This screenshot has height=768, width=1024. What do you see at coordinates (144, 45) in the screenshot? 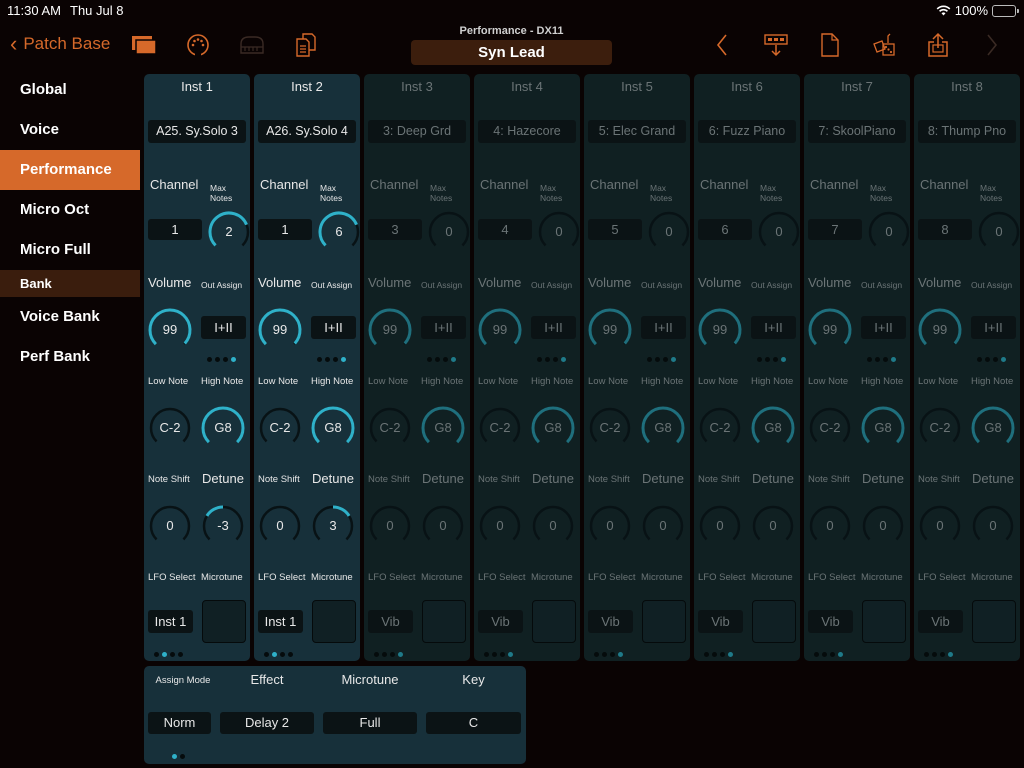
I see `folders-icon` at bounding box center [144, 45].